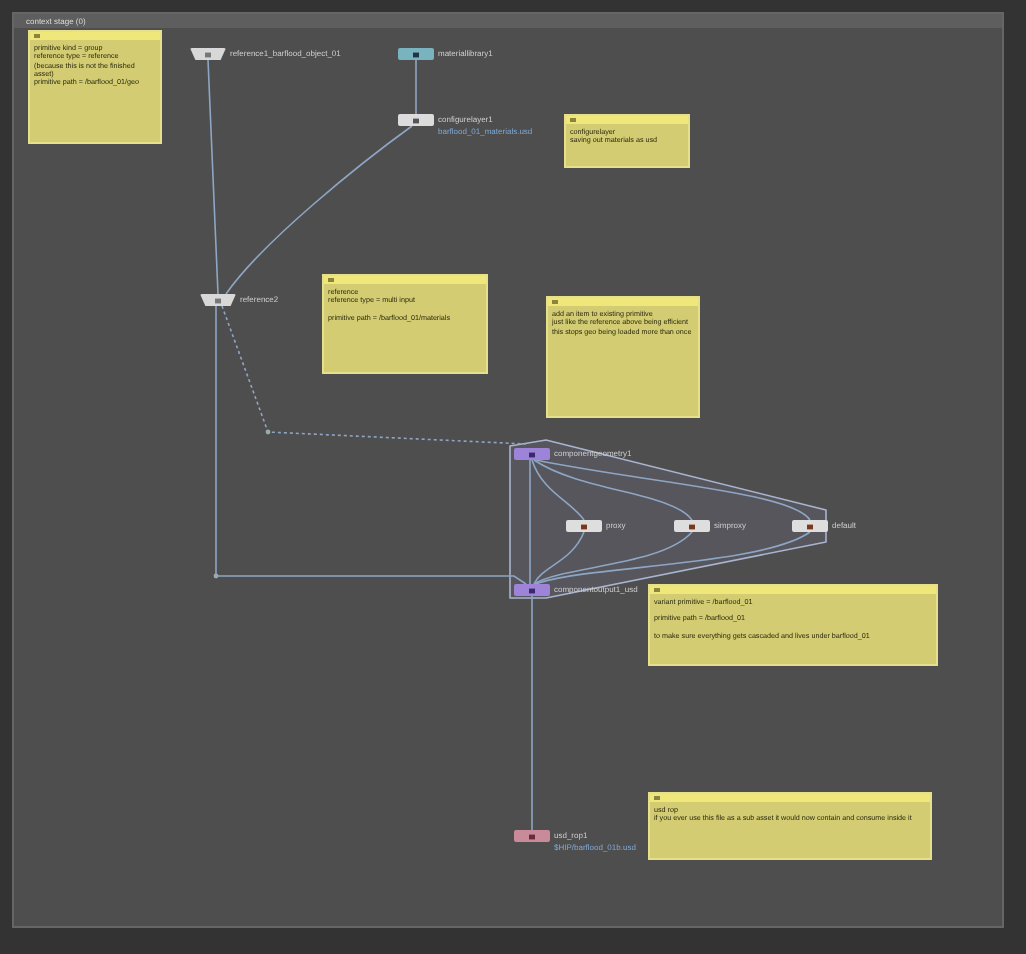  What do you see at coordinates (416, 87) in the screenshot?
I see `connection-wire` at bounding box center [416, 87].